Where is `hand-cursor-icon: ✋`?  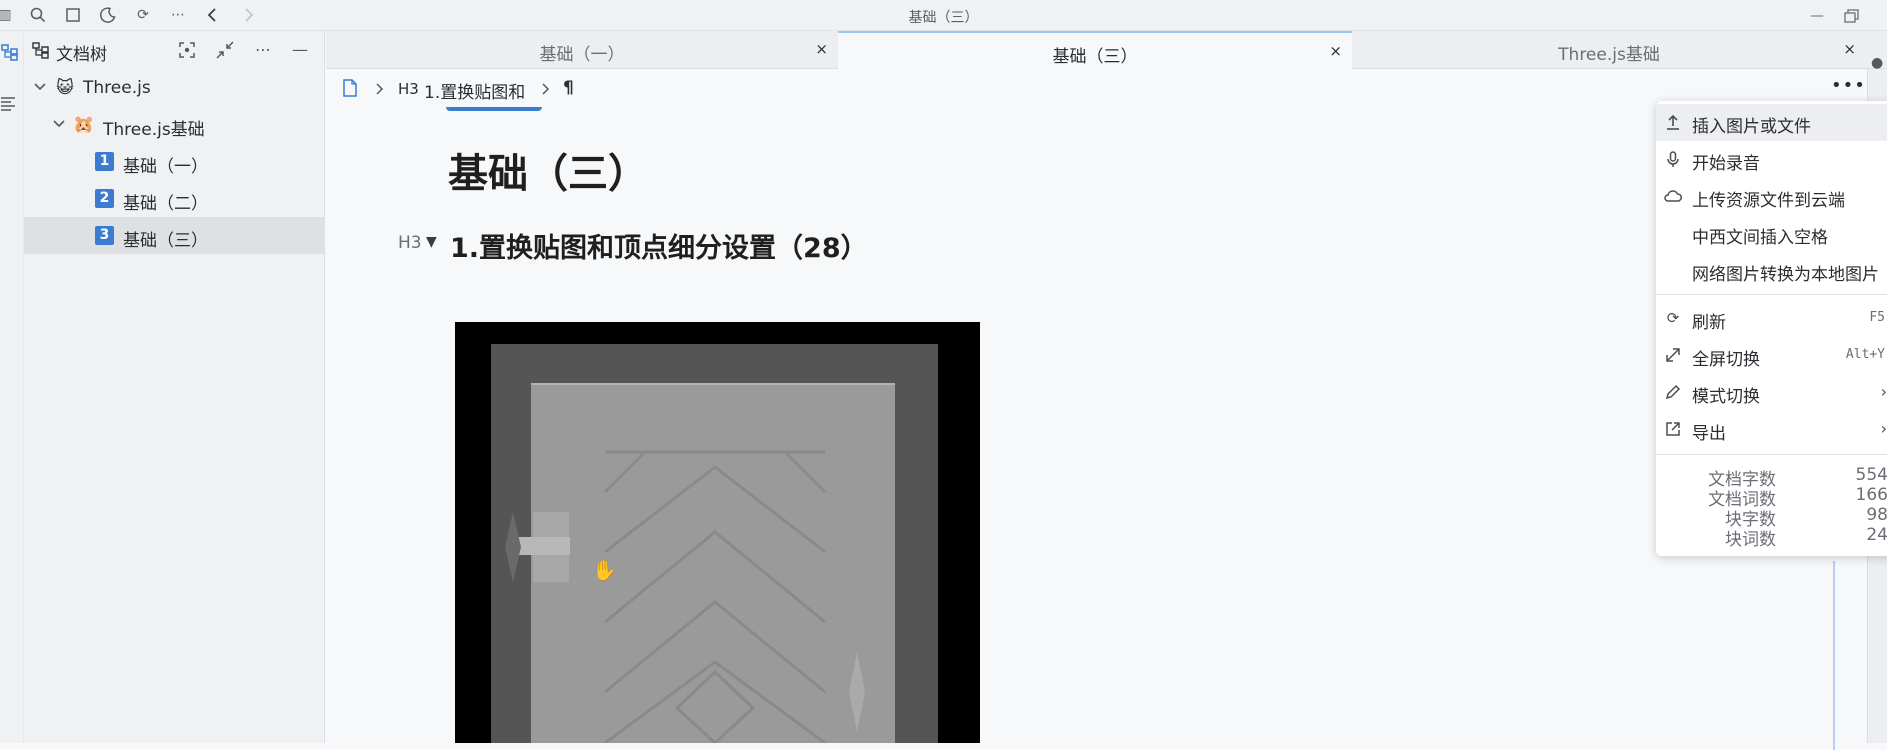 hand-cursor-icon: ✋ is located at coordinates (604, 570).